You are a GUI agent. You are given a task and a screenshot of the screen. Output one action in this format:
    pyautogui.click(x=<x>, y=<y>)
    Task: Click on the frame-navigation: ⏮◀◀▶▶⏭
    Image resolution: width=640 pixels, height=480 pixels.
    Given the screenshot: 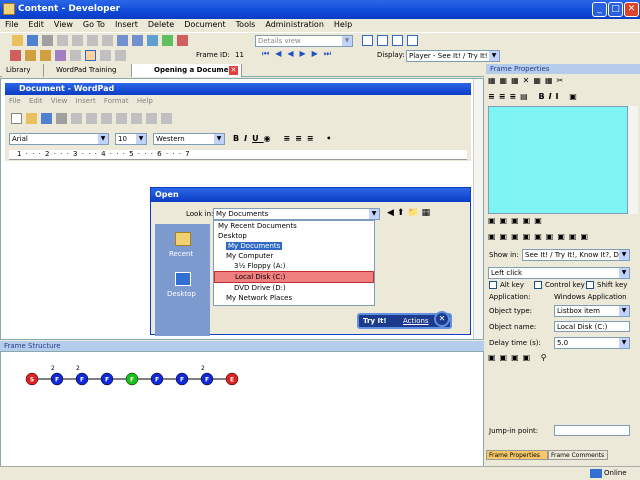 What is the action you would take?
    pyautogui.click(x=299, y=54)
    